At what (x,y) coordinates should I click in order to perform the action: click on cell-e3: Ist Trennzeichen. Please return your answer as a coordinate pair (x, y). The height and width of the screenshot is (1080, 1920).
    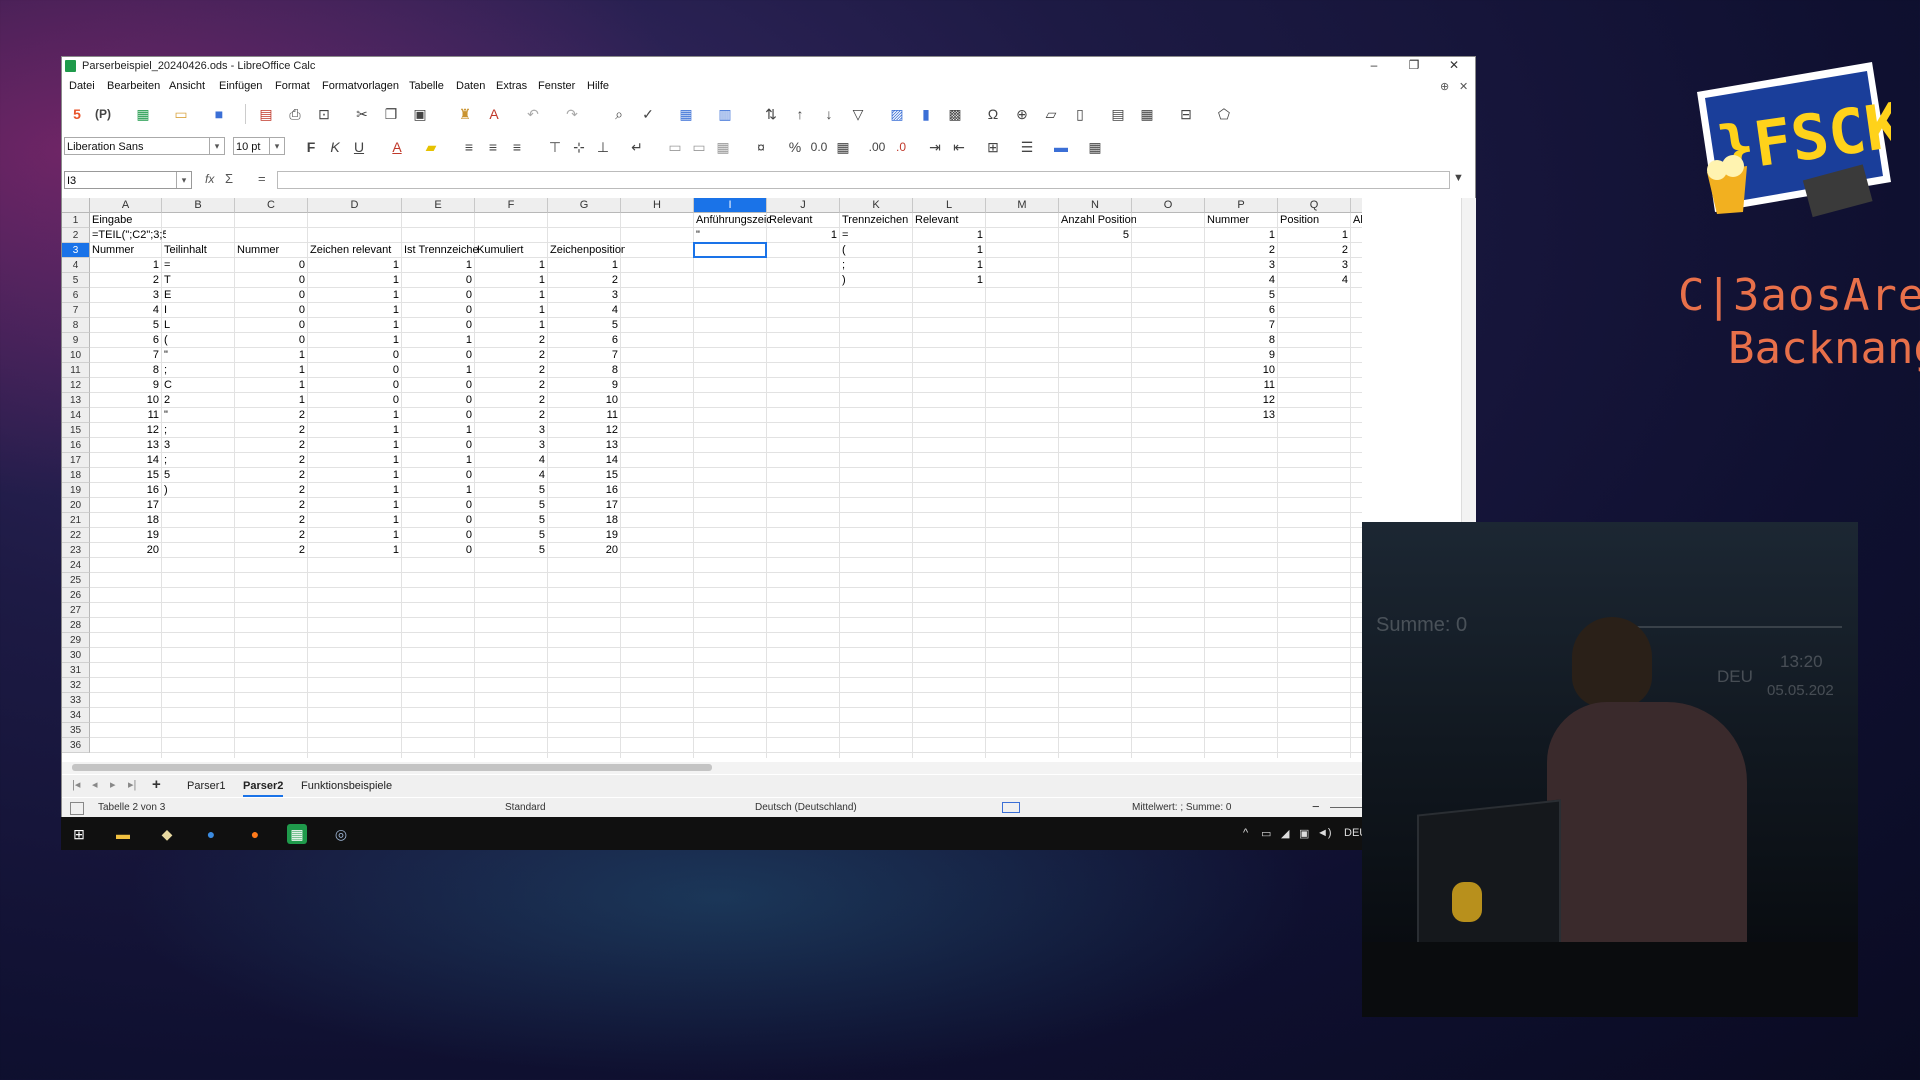
    Looking at the image, I should click on (441, 250).